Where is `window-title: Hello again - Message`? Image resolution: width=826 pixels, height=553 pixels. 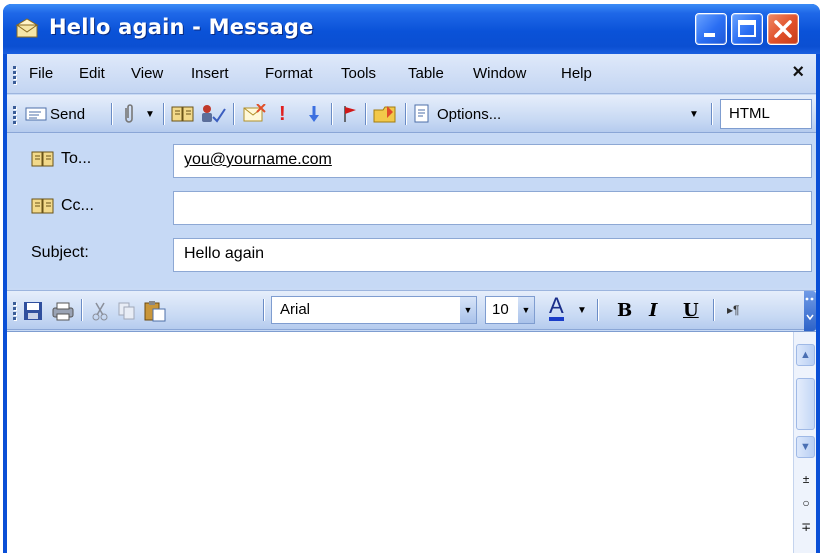
window-title: Hello again - Message is located at coordinates (181, 27).